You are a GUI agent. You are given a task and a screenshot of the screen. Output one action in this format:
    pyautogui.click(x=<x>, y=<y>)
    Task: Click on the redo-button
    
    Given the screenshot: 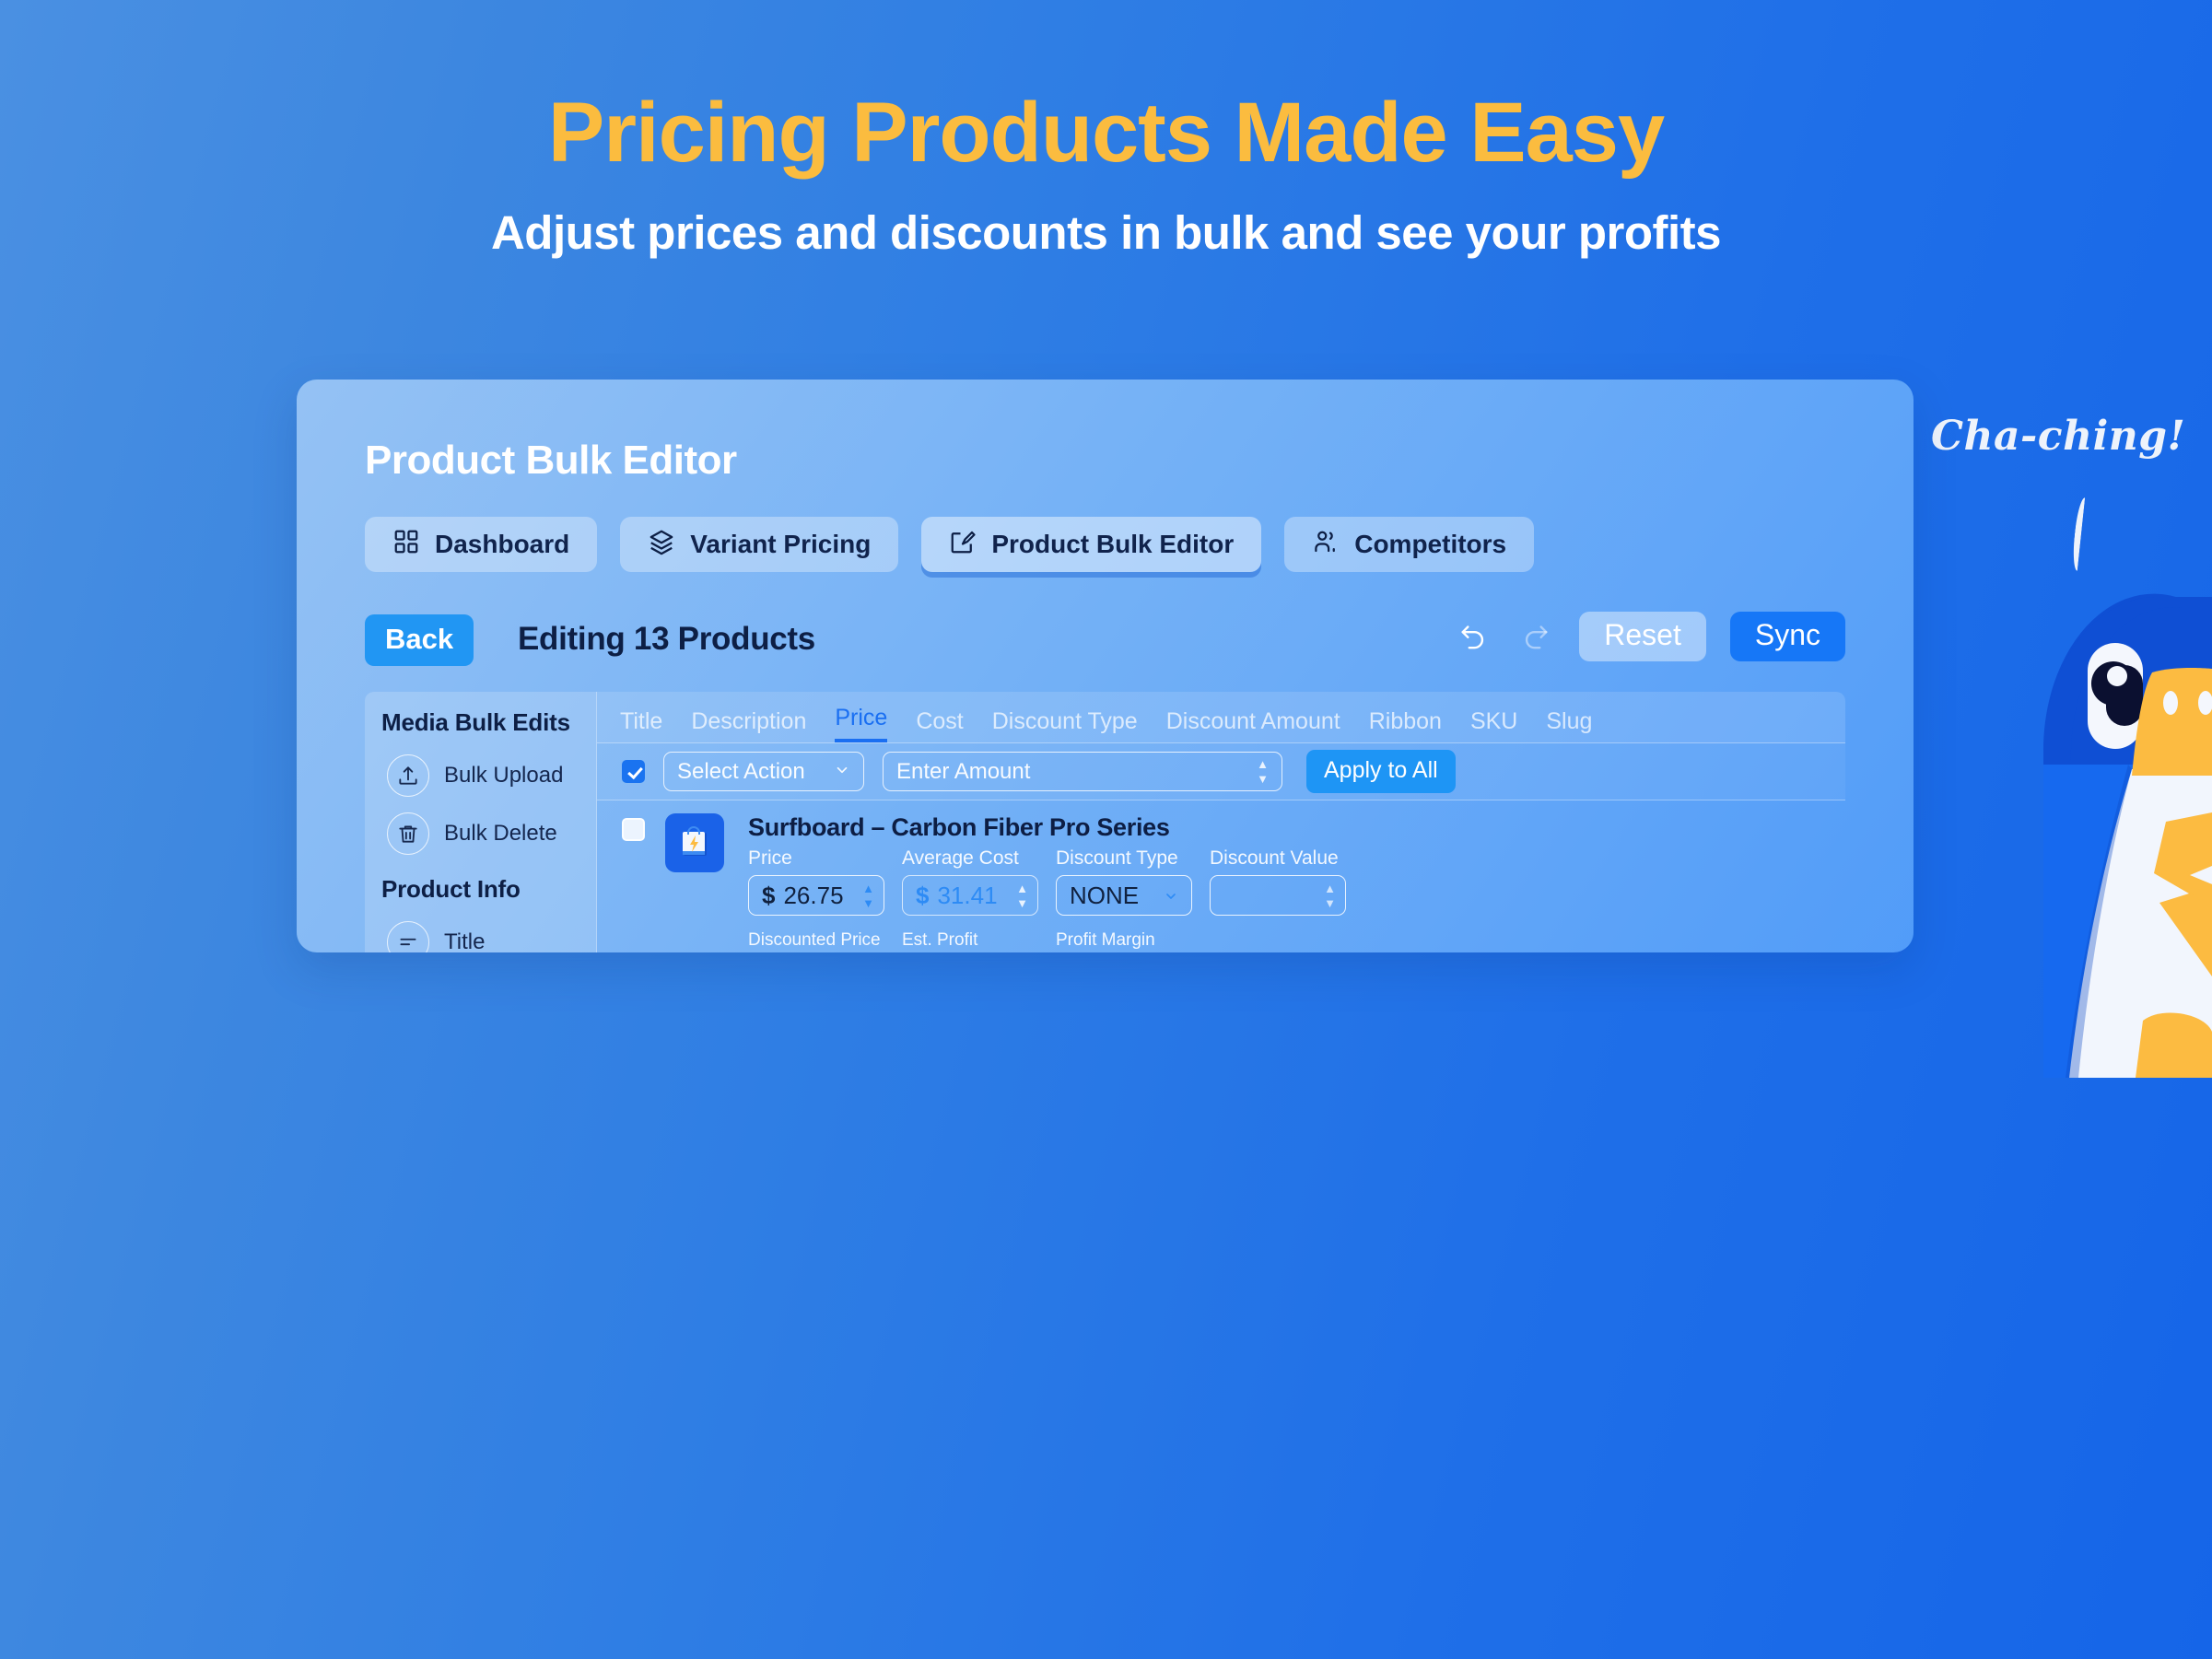 What is the action you would take?
    pyautogui.click(x=1535, y=636)
    